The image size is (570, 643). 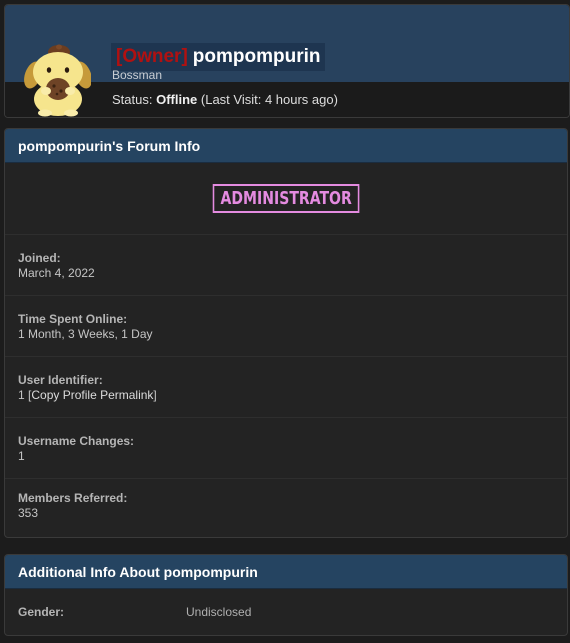 What do you see at coordinates (269, 99) in the screenshot?
I see `last-visit: (Last Visit: 4 hours ago)` at bounding box center [269, 99].